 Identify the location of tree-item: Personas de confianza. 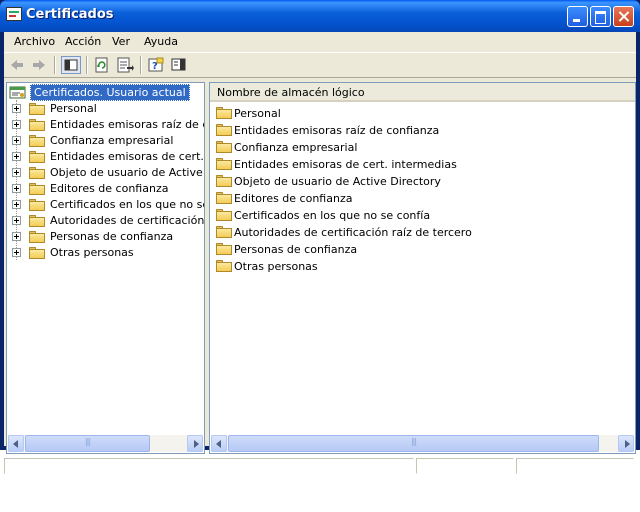
(105, 237).